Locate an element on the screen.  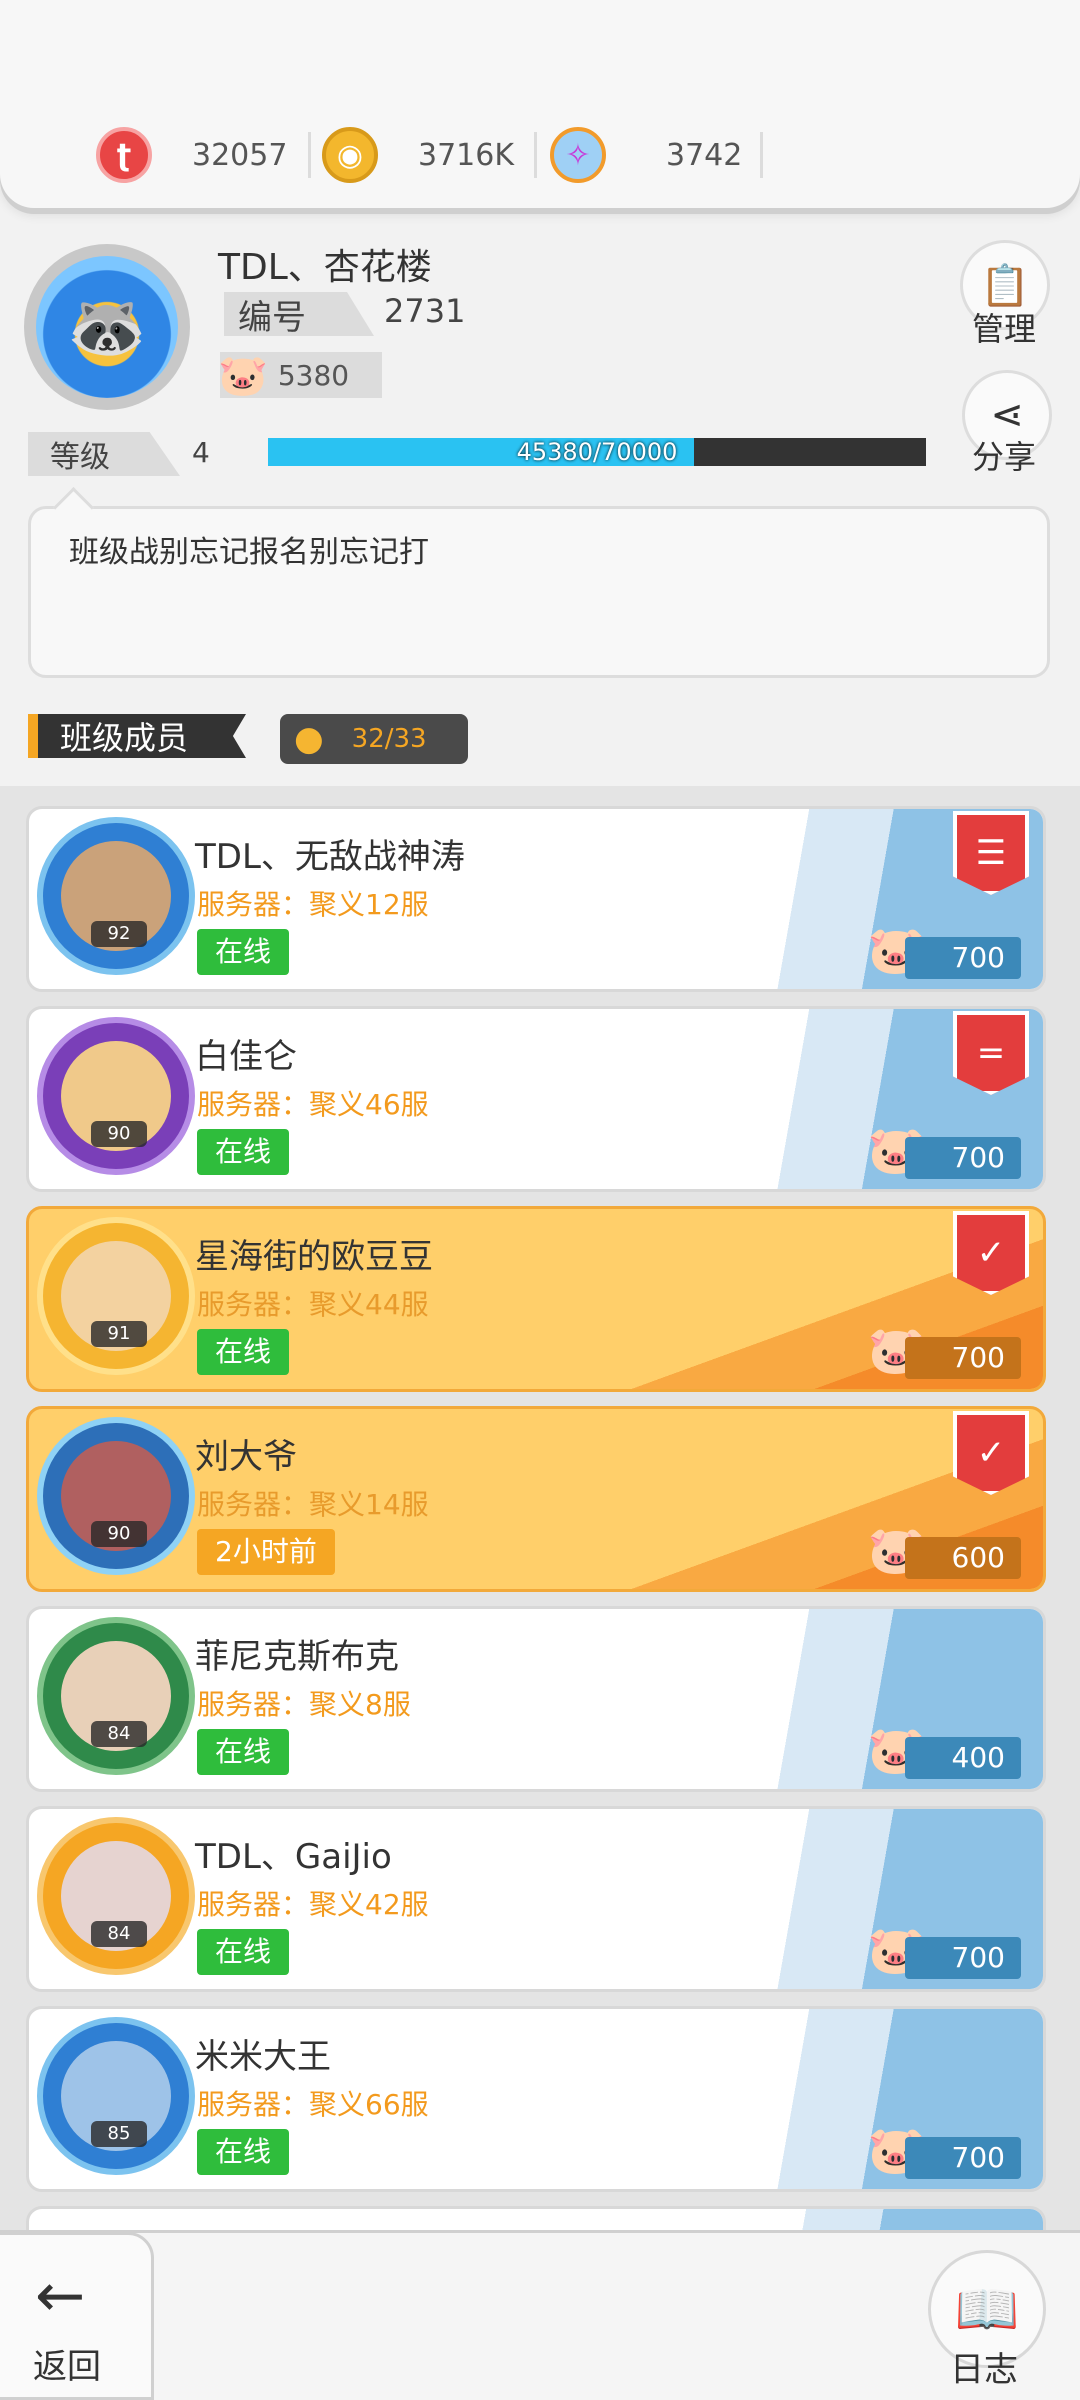
piggy-bank-icon: 🐷 is located at coordinates (243, 375).